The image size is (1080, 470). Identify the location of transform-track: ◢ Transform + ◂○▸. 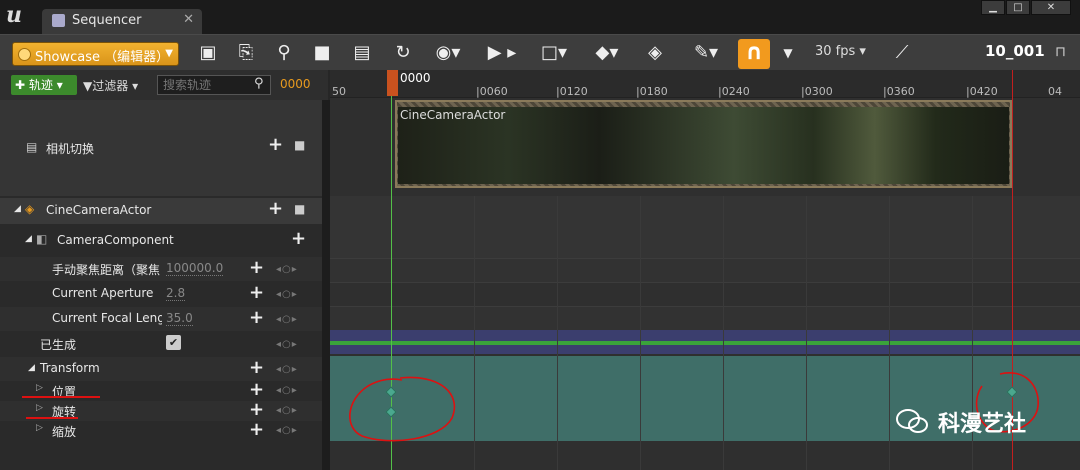
(161, 369).